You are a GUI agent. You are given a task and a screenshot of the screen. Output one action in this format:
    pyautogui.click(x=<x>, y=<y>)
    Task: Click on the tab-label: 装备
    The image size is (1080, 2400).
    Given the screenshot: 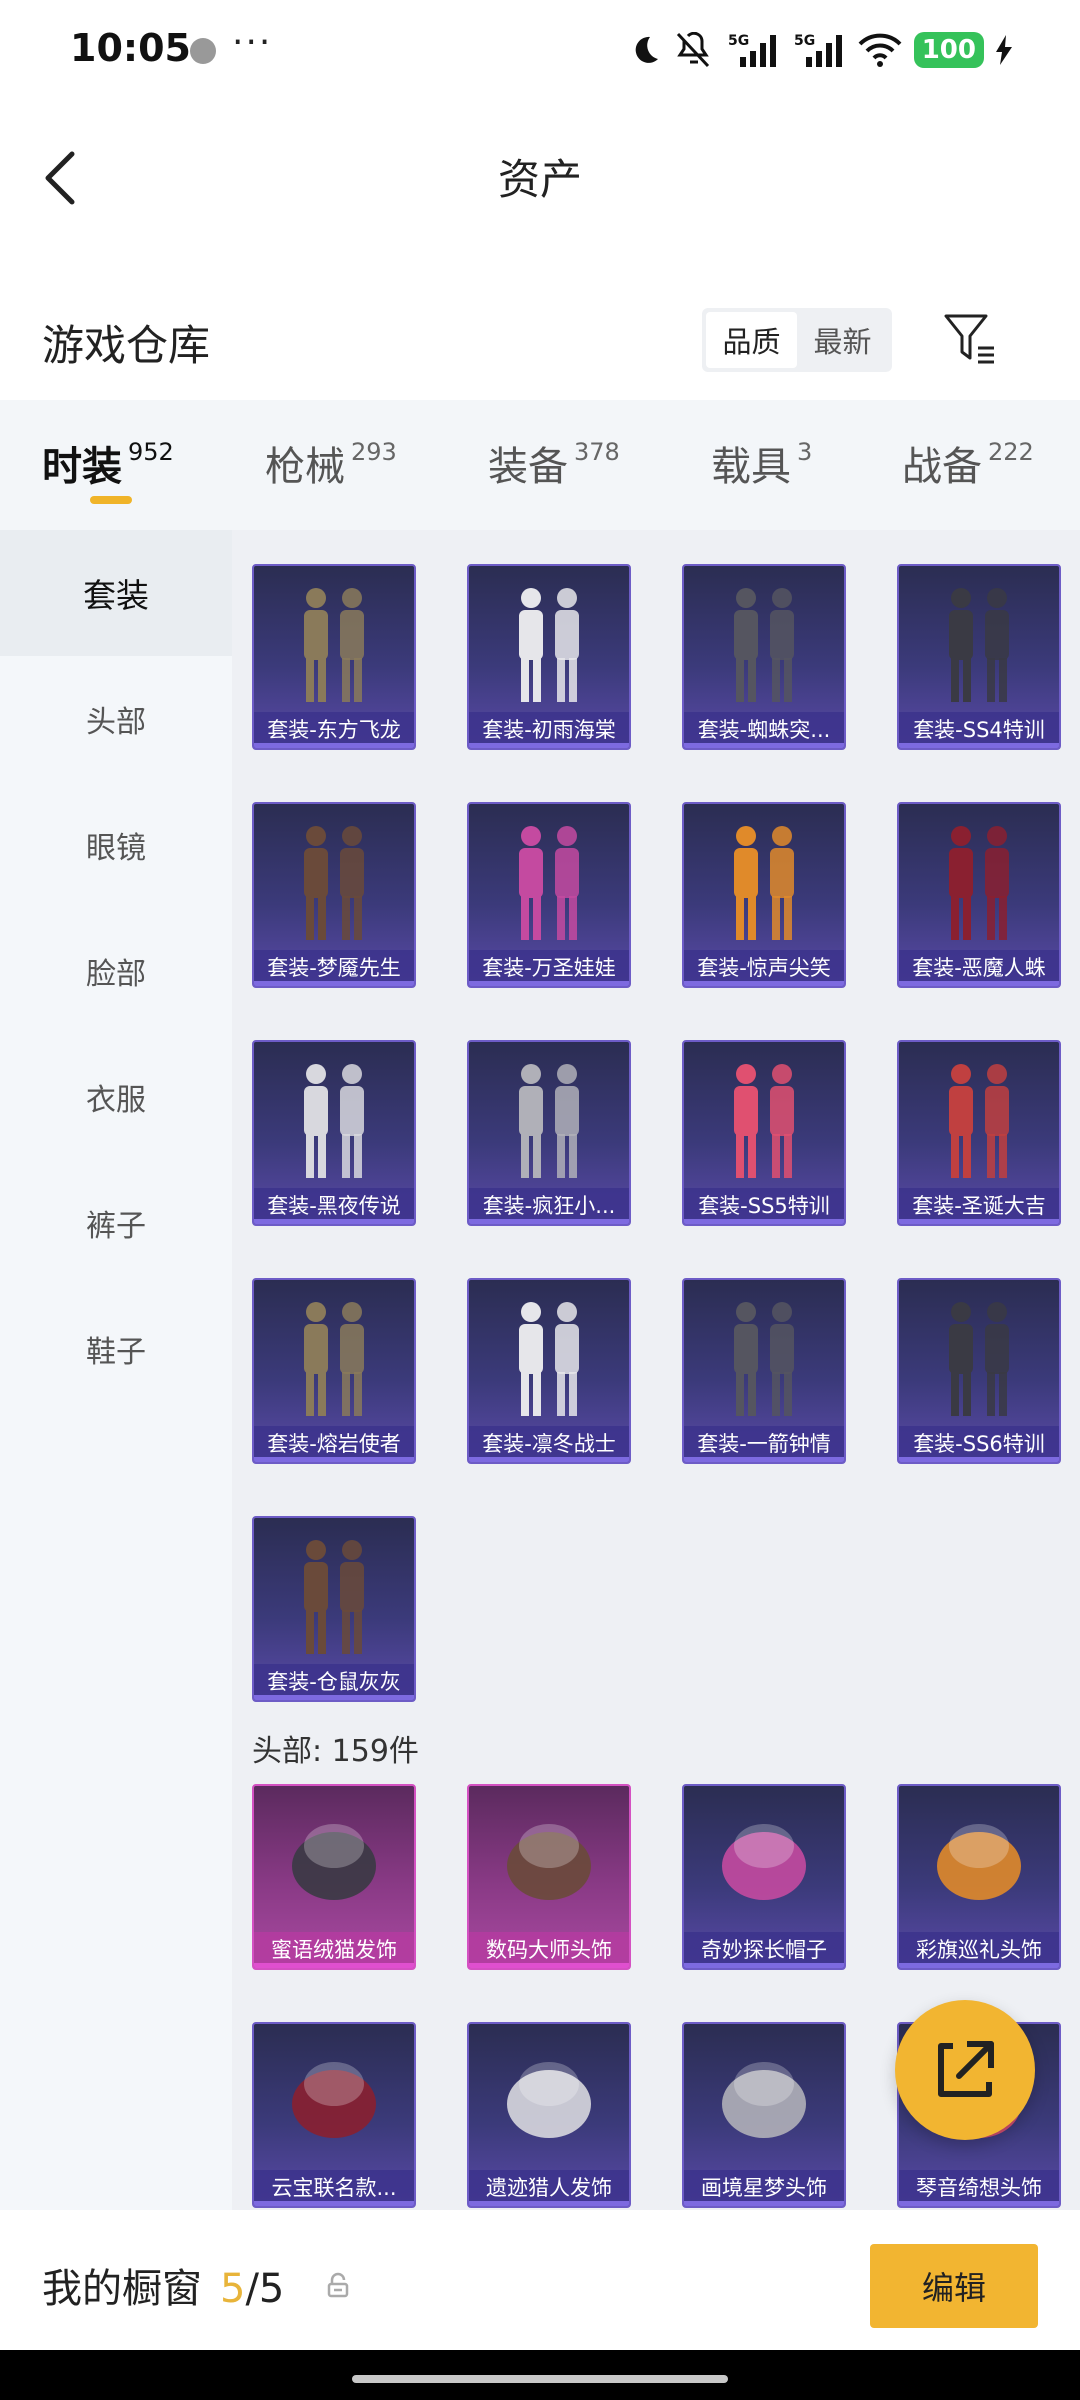 What is the action you would take?
    pyautogui.click(x=528, y=467)
    